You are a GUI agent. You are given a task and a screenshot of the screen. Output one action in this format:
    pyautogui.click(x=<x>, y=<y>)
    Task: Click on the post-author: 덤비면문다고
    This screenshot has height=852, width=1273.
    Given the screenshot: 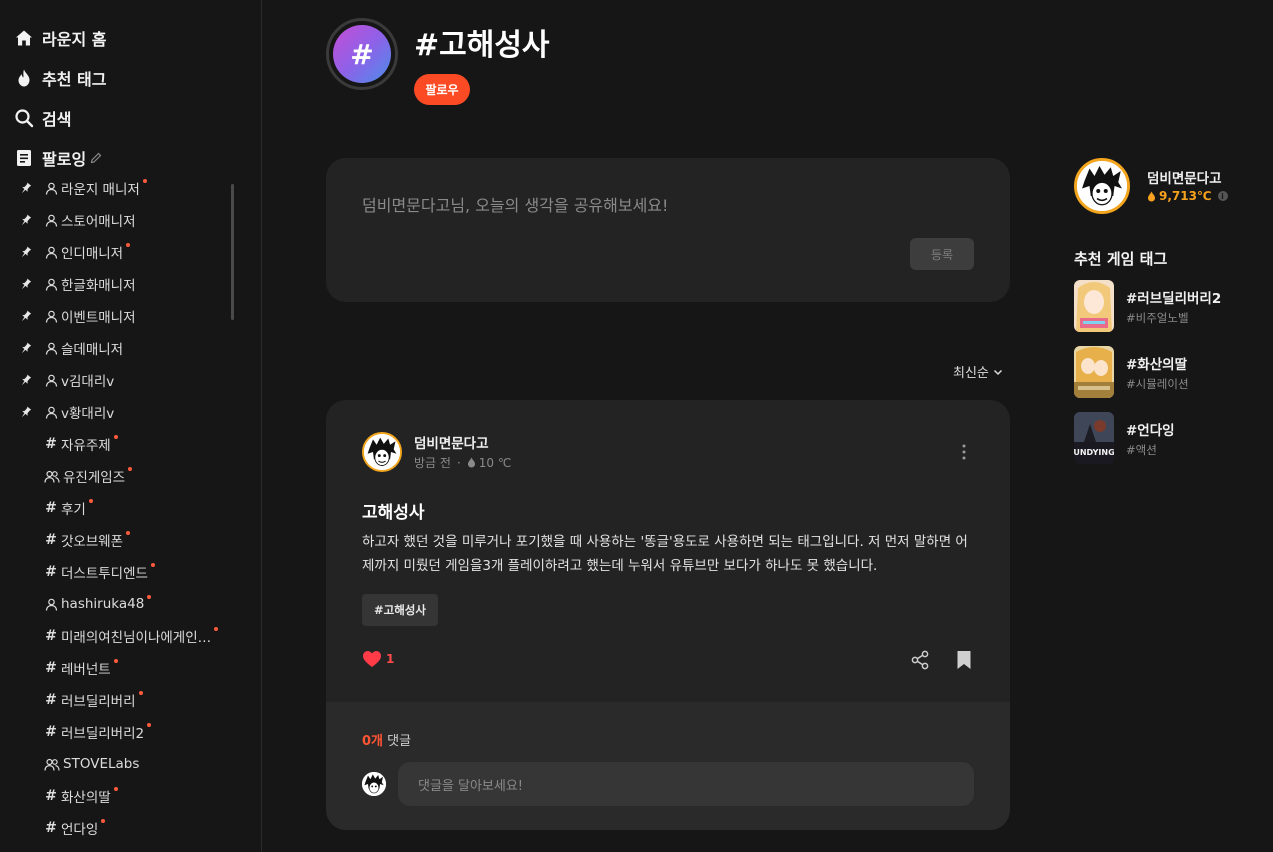 What is the action you would take?
    pyautogui.click(x=451, y=442)
    